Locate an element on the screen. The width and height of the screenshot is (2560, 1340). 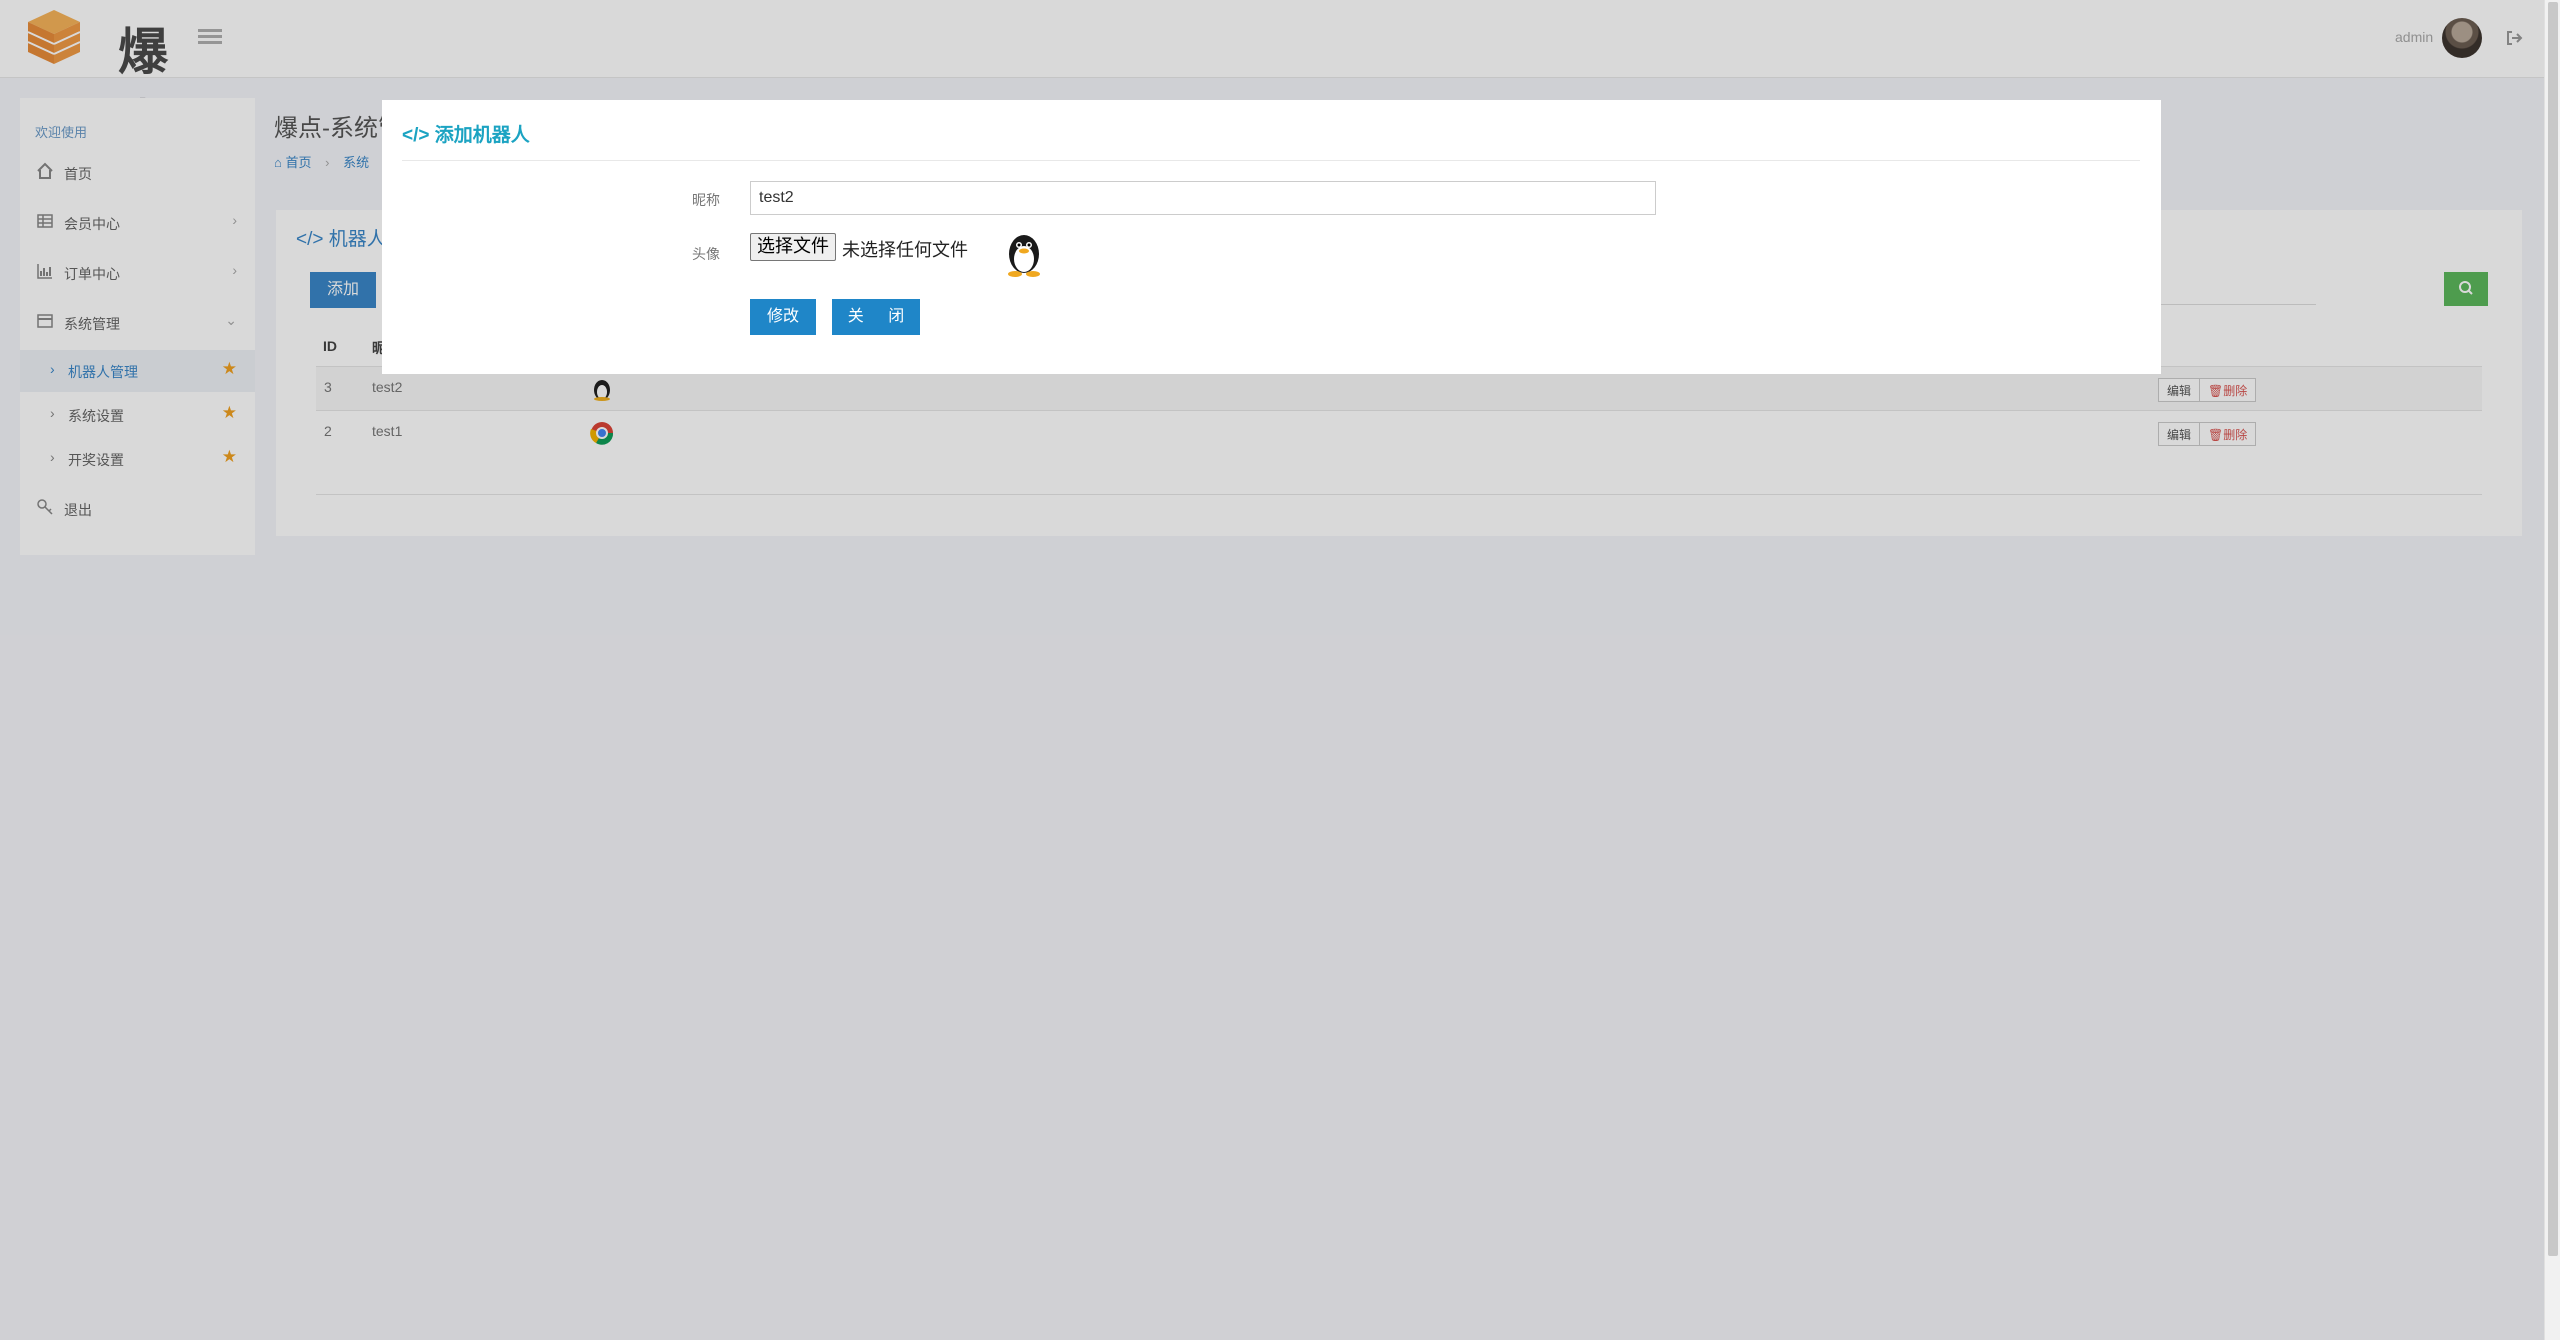
avatar-label: 头像 is located at coordinates (706, 254).